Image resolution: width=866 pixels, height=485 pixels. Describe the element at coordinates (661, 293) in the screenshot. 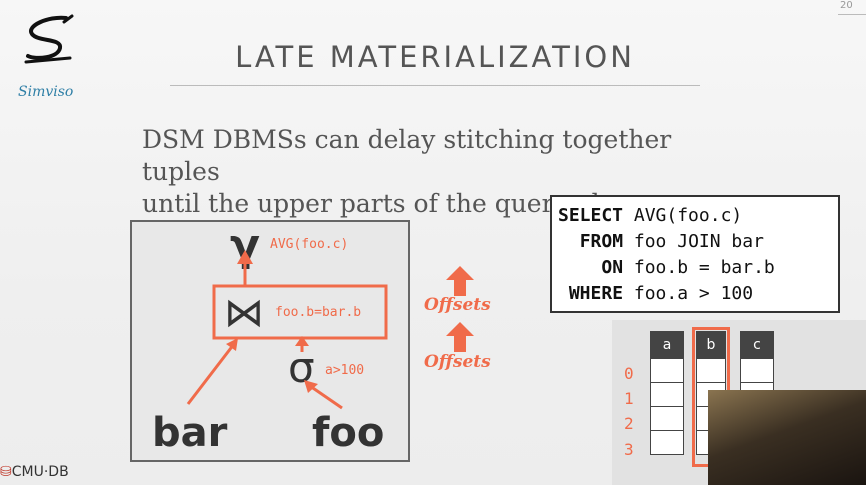

I see `sql-line-where: WHERE foo.a > 100` at that location.